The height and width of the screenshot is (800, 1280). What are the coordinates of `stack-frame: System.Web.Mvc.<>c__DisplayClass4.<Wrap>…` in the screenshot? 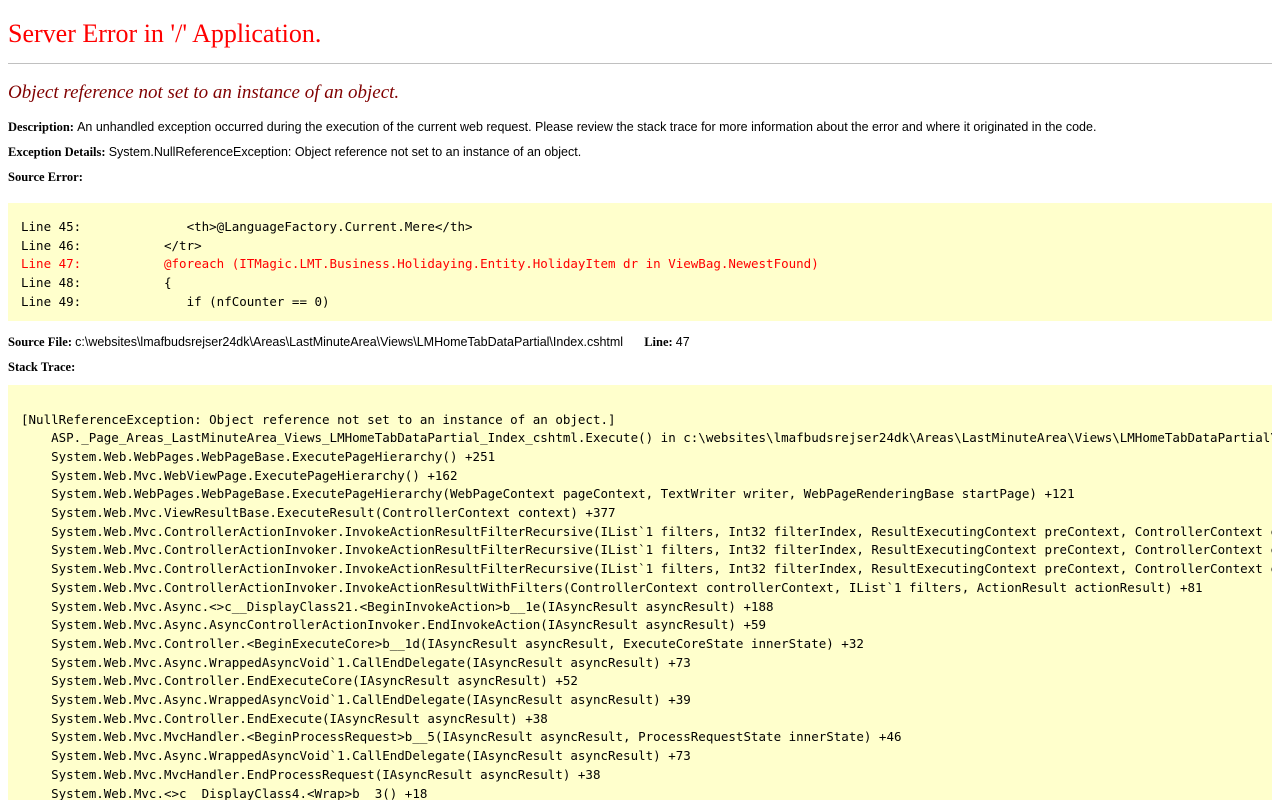 It's located at (224, 792).